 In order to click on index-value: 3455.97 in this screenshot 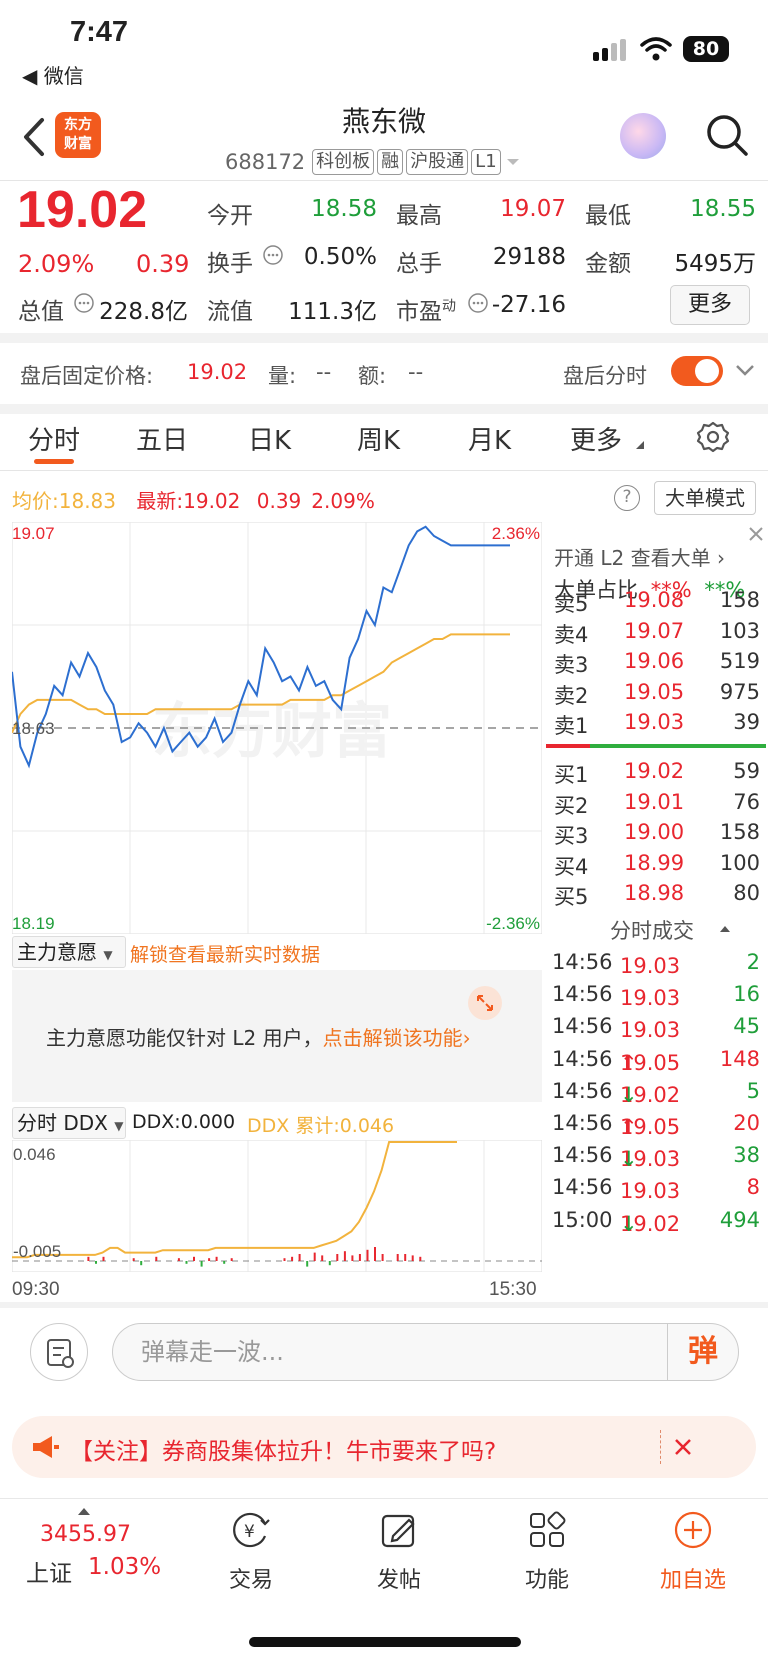, I will do `click(85, 1534)`.